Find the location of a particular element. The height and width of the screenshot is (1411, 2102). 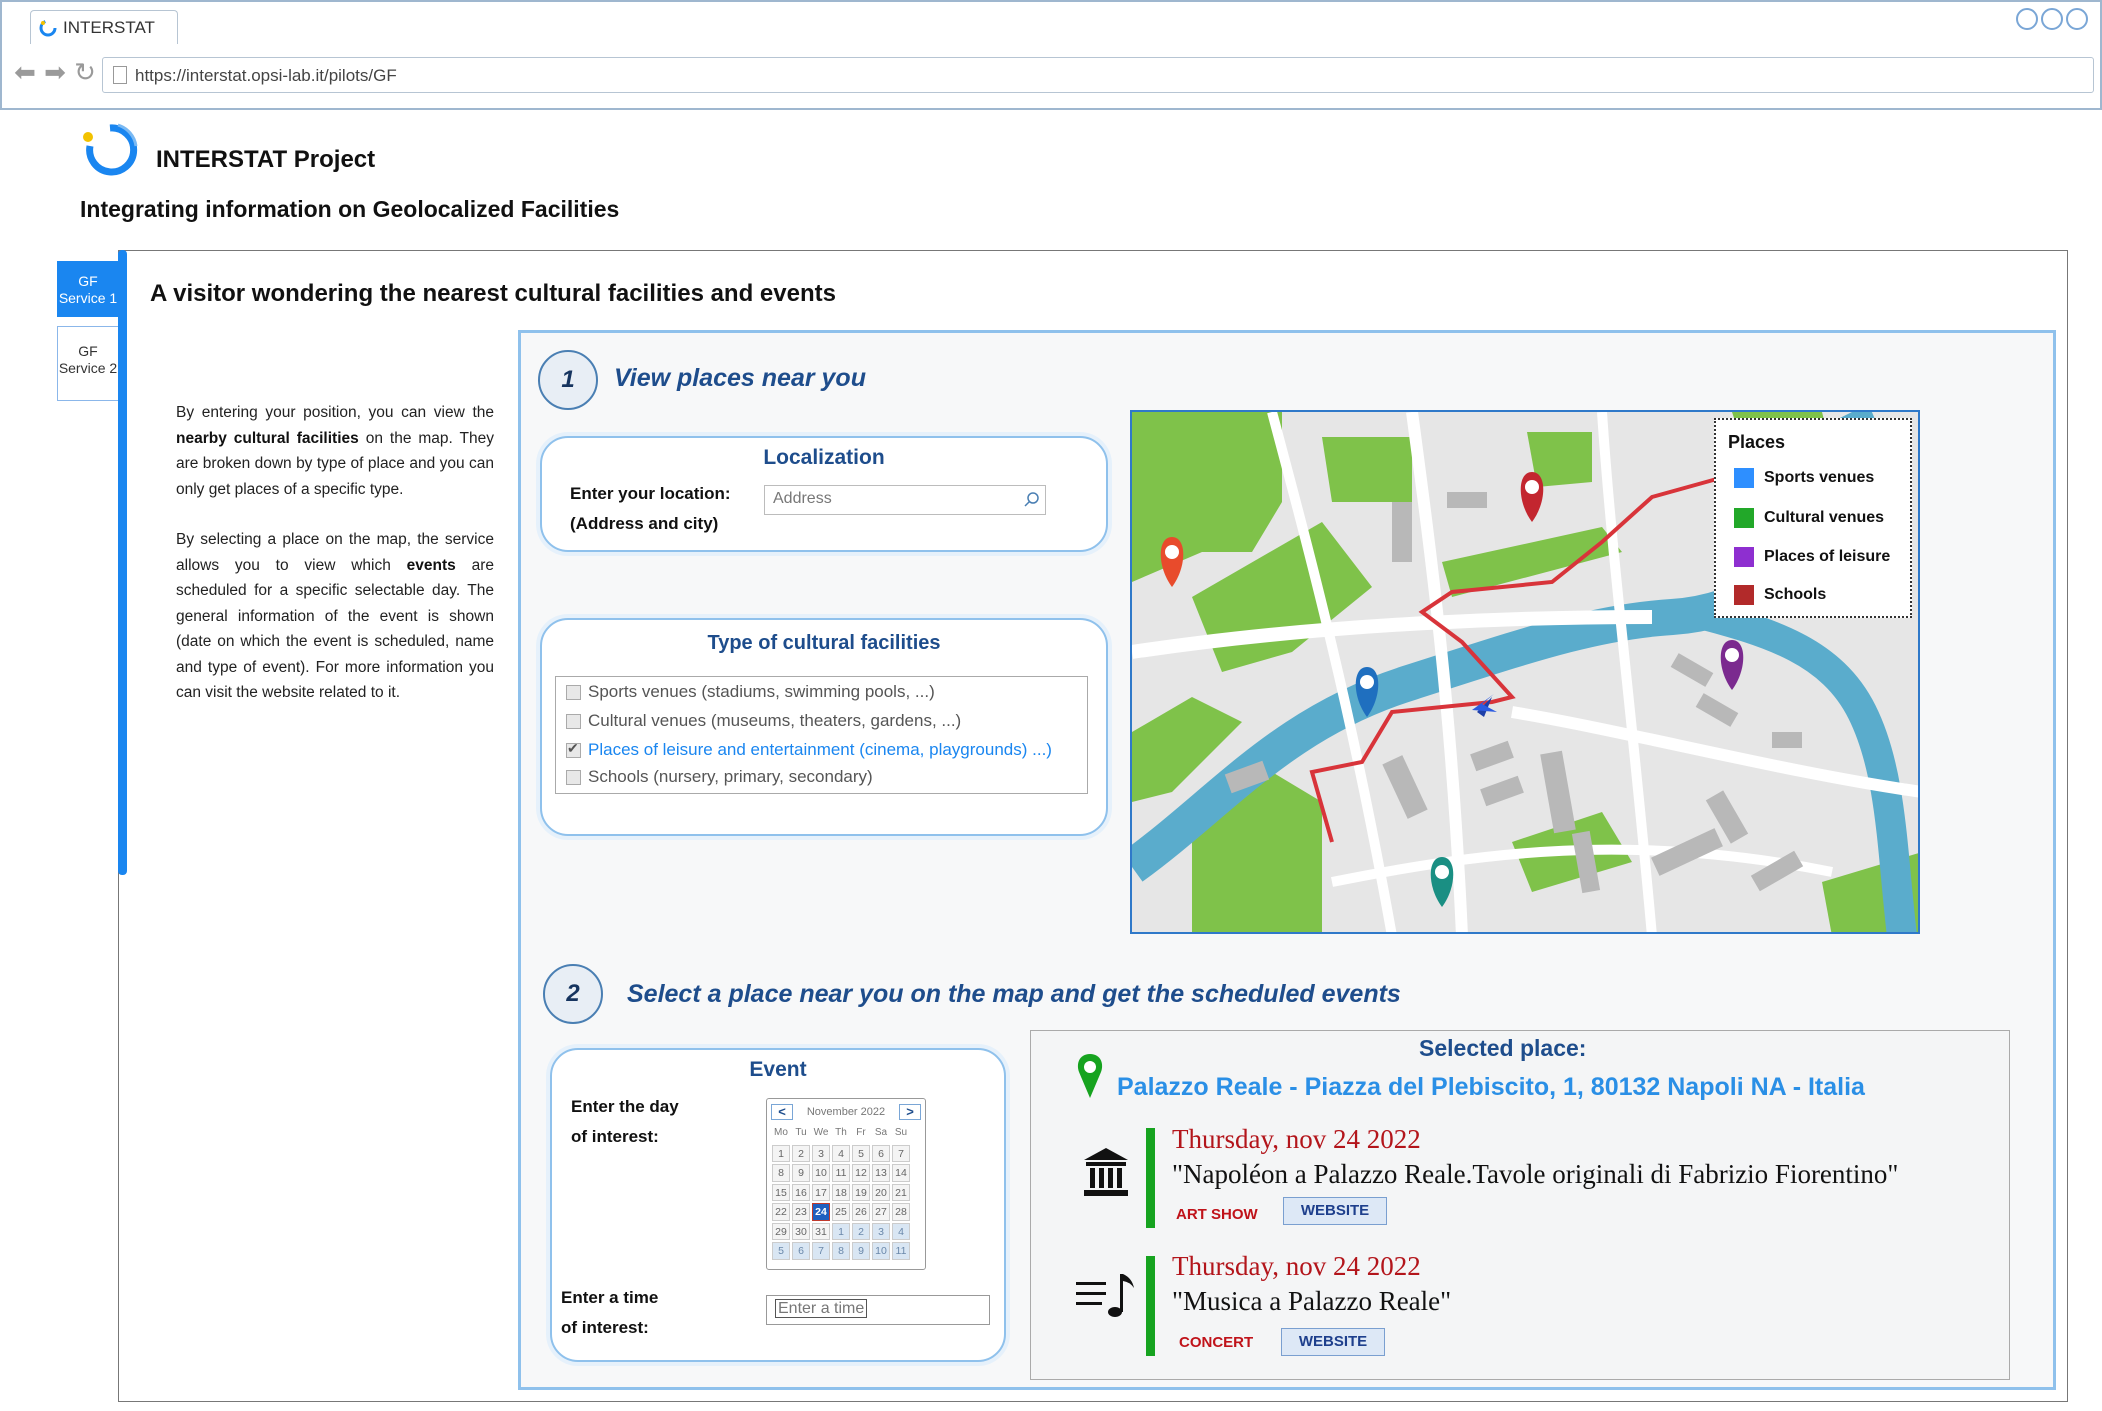

maximize-button is located at coordinates (2052, 19).